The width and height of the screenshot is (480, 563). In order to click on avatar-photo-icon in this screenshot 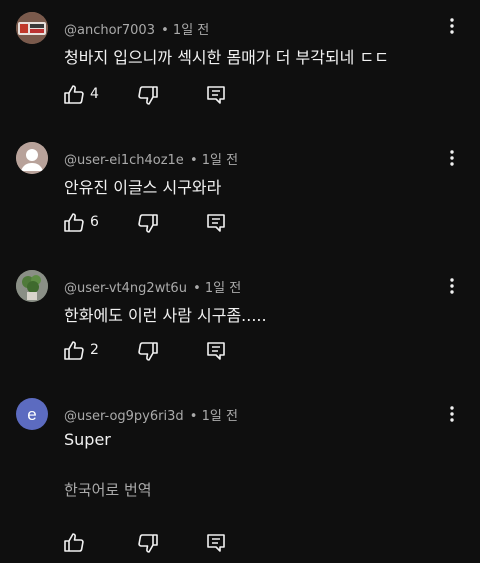, I will do `click(32, 28)`.